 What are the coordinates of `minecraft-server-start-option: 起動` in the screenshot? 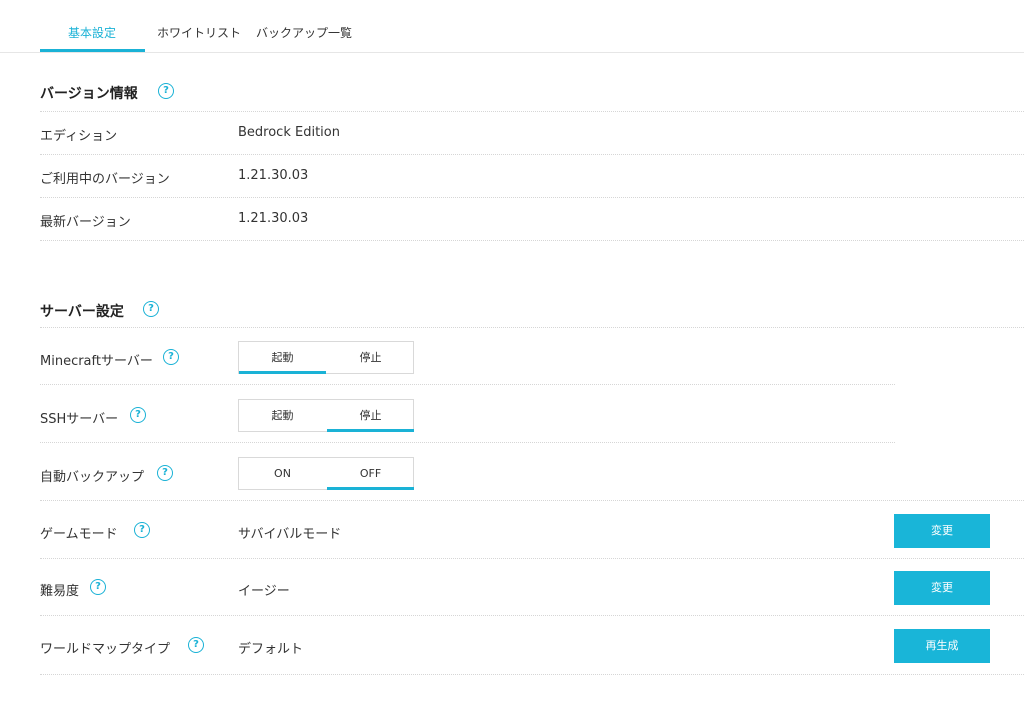 It's located at (282, 358).